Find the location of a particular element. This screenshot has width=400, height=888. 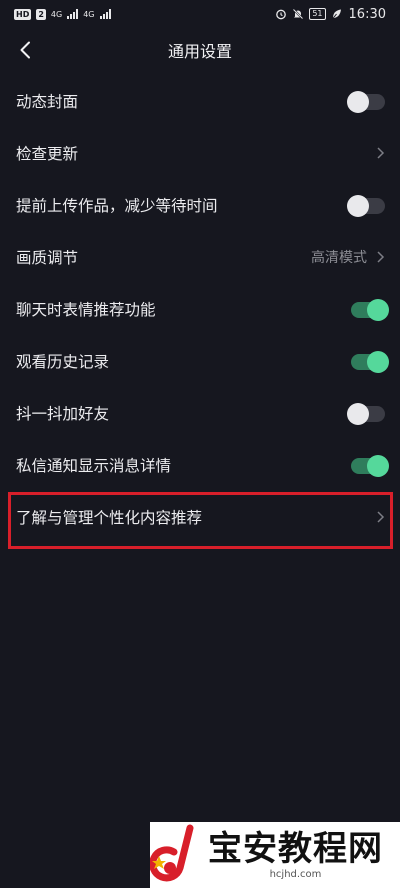

clock: 16:30 is located at coordinates (367, 14).